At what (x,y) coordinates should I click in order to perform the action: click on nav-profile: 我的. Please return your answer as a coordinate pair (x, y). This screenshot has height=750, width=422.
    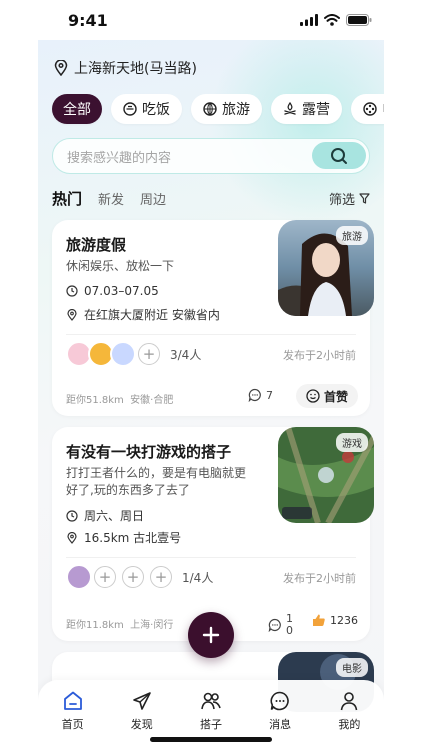
    Looking at the image, I should click on (349, 711).